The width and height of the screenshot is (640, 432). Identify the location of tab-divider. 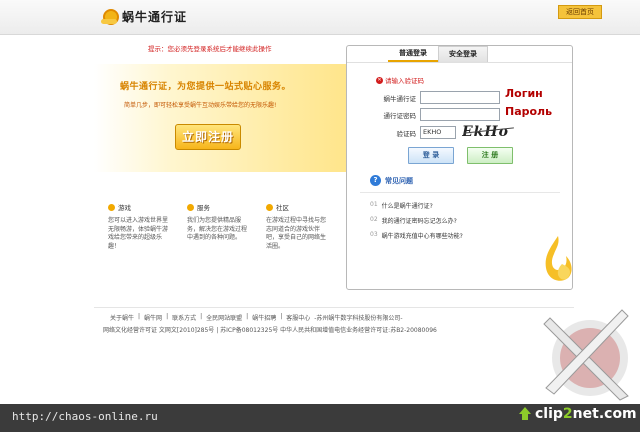
(459, 62).